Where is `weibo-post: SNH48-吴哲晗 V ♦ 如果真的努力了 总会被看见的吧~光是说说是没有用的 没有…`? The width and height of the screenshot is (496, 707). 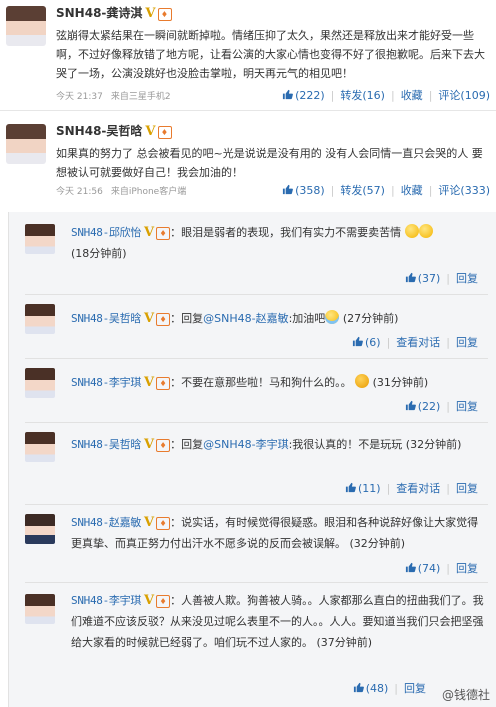
weibo-post: SNH48-吴哲晗 V ♦ 如果真的努力了 总会被看见的吧~光是说说是没有用的 没有… is located at coordinates (248, 160).